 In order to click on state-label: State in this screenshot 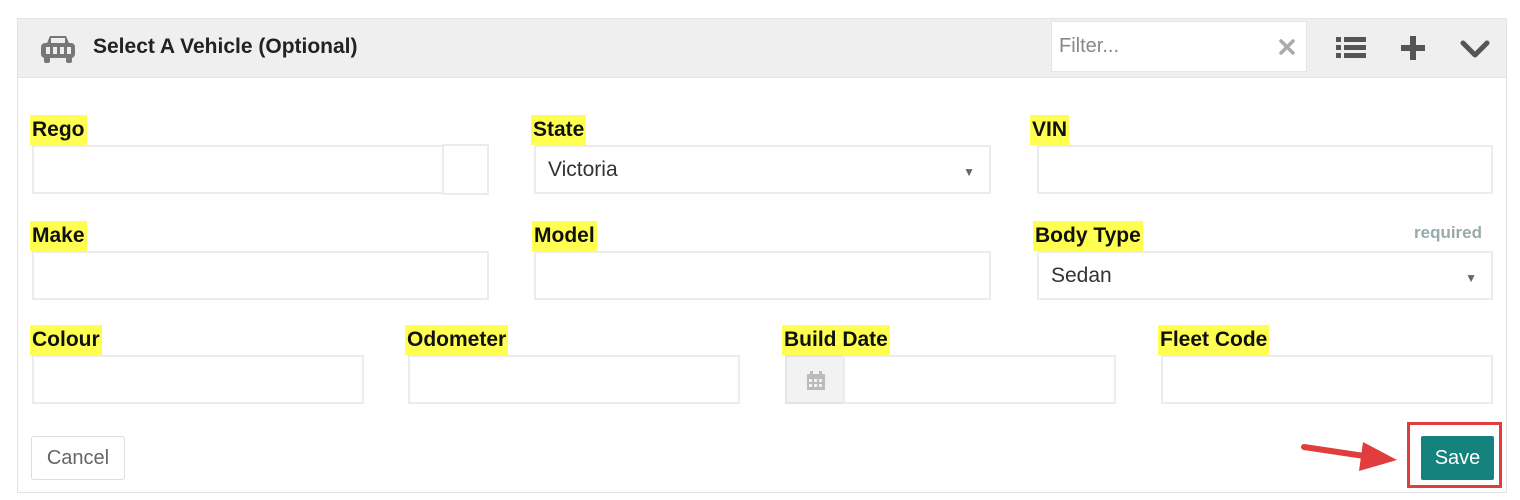, I will do `click(559, 130)`.